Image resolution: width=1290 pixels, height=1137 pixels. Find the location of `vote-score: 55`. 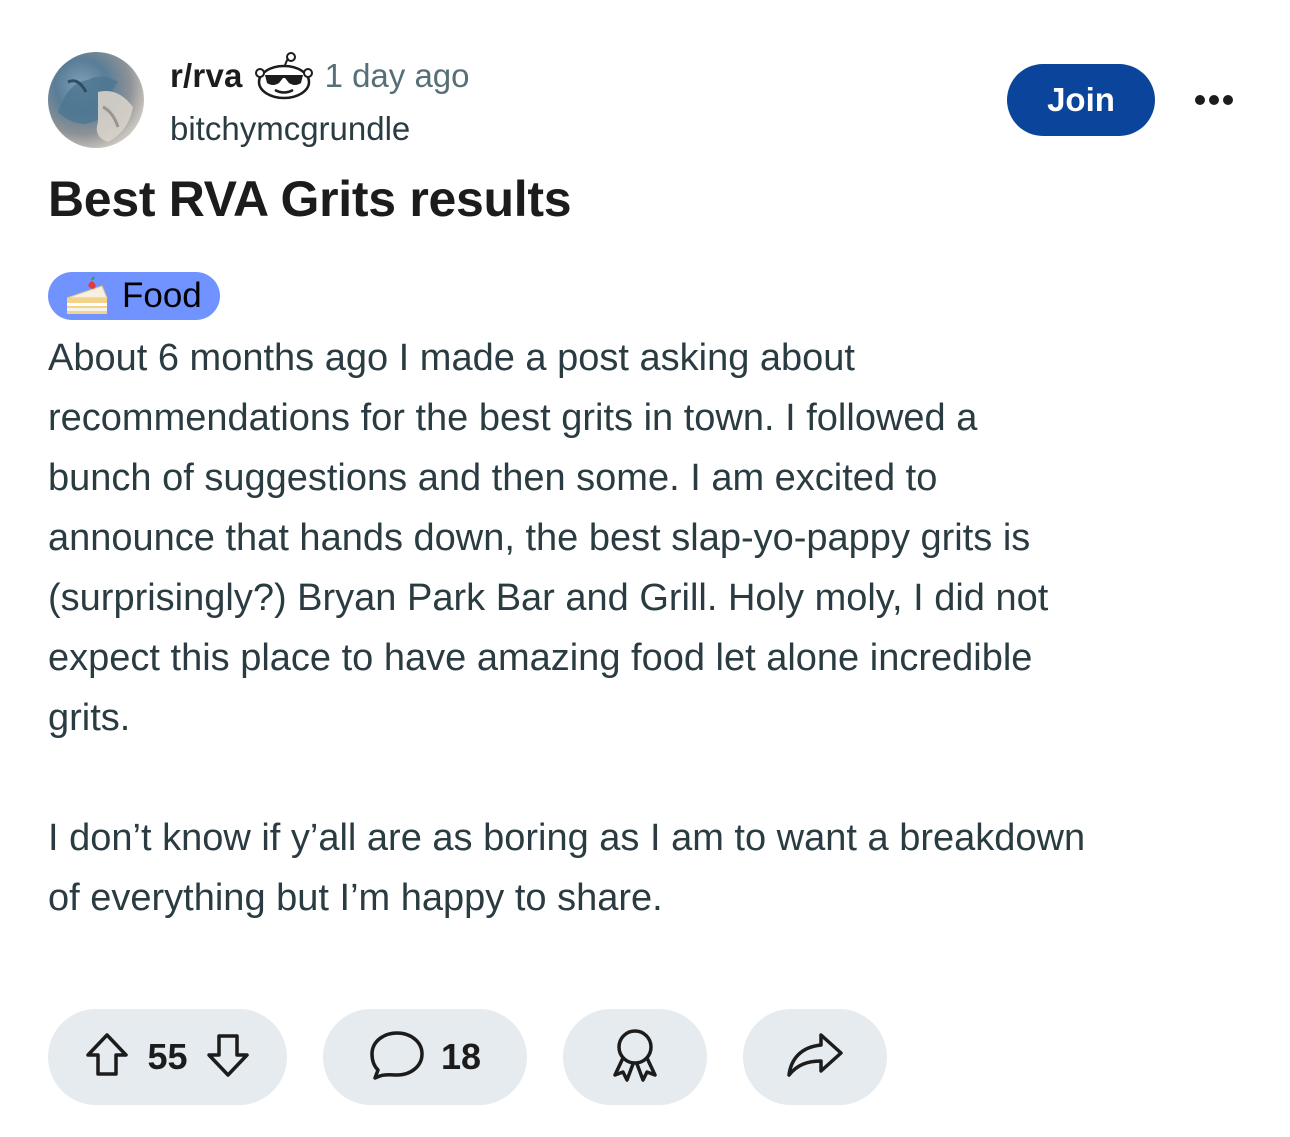

vote-score: 55 is located at coordinates (167, 1056).